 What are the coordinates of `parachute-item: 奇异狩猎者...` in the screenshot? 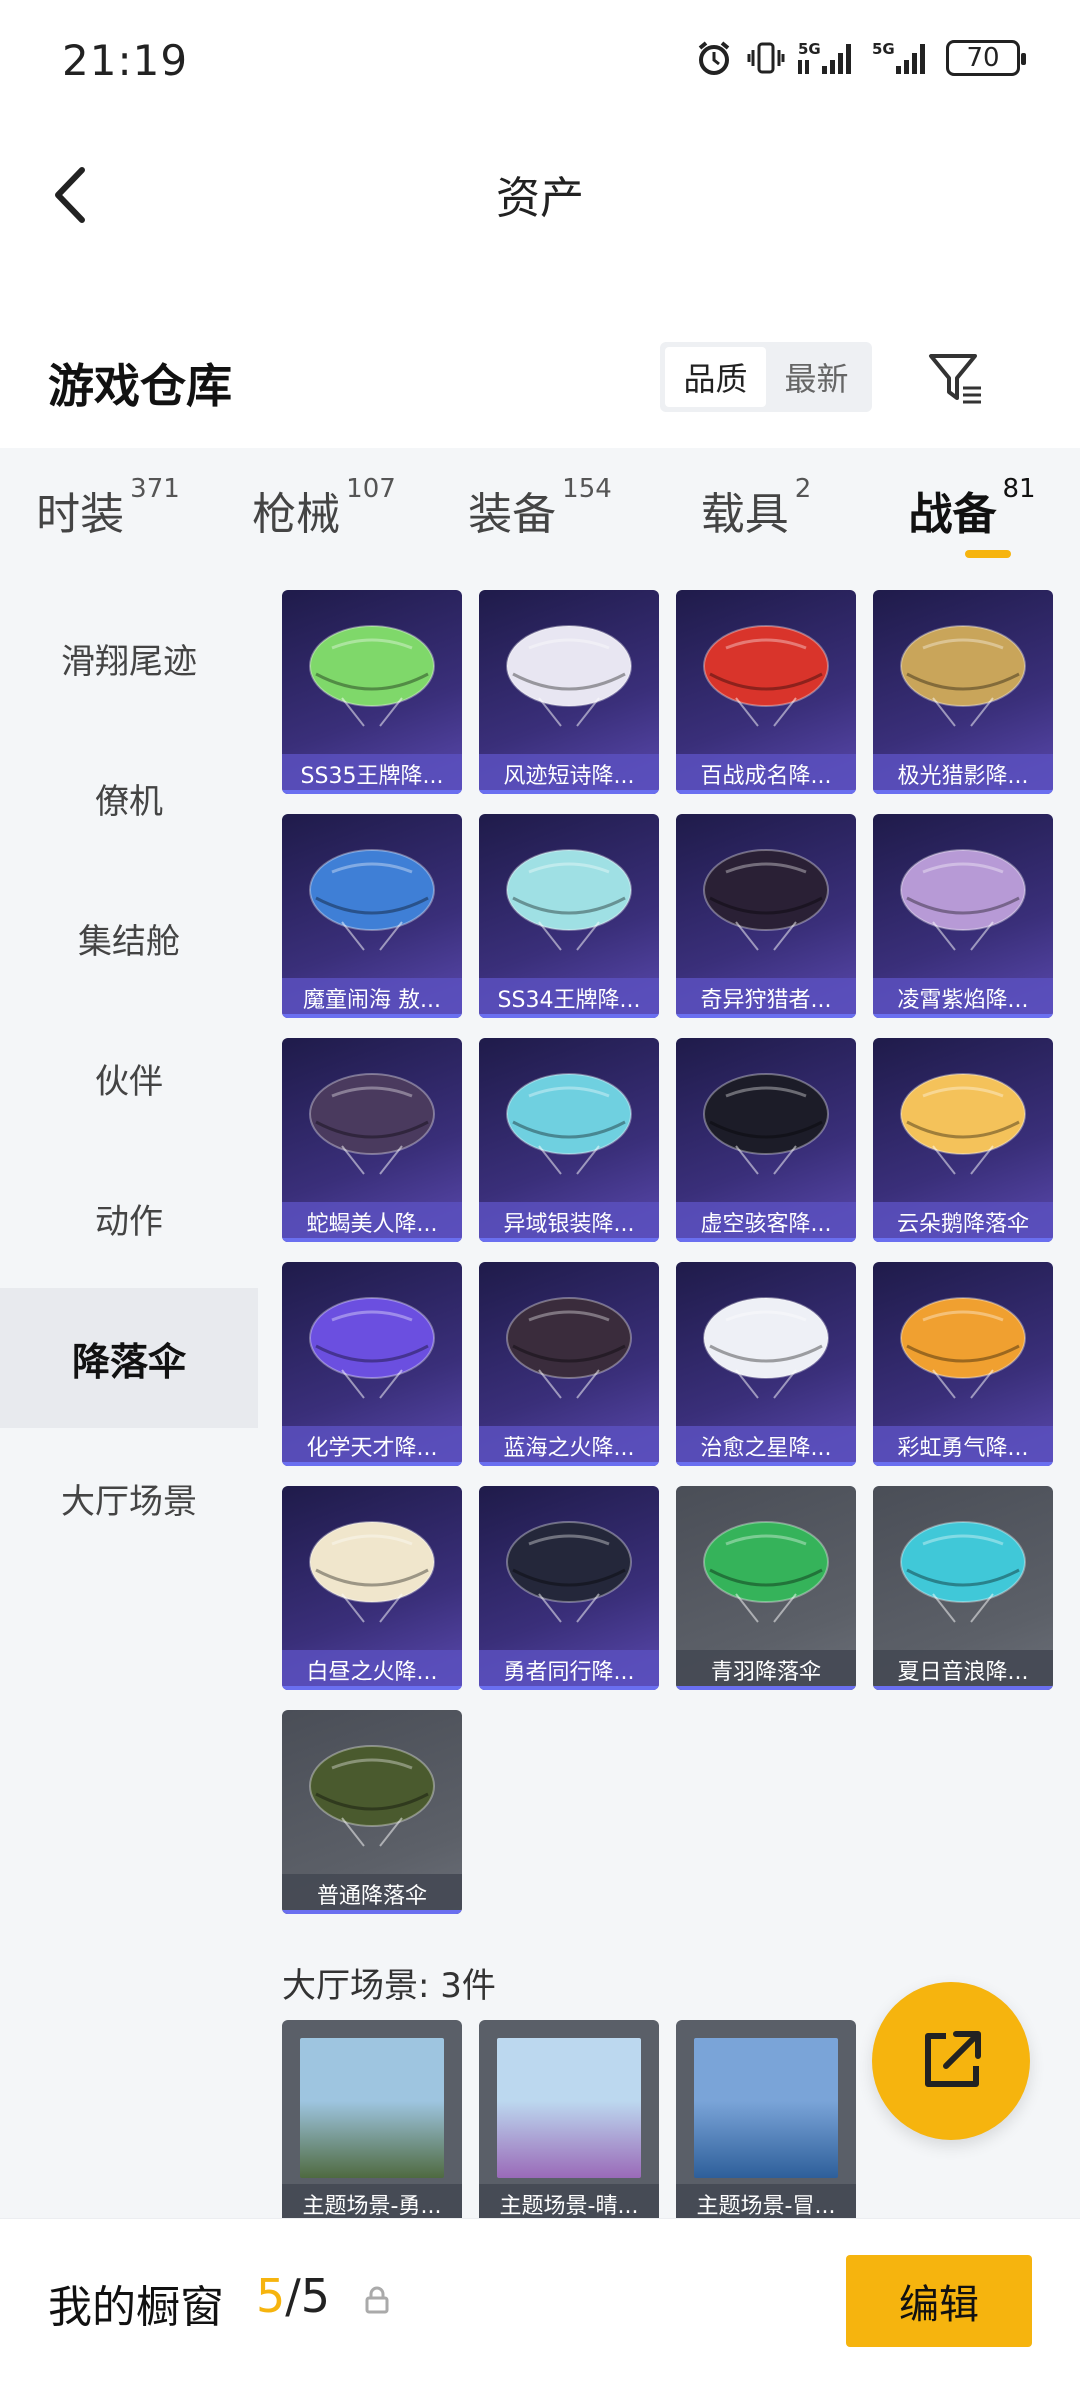 It's located at (766, 916).